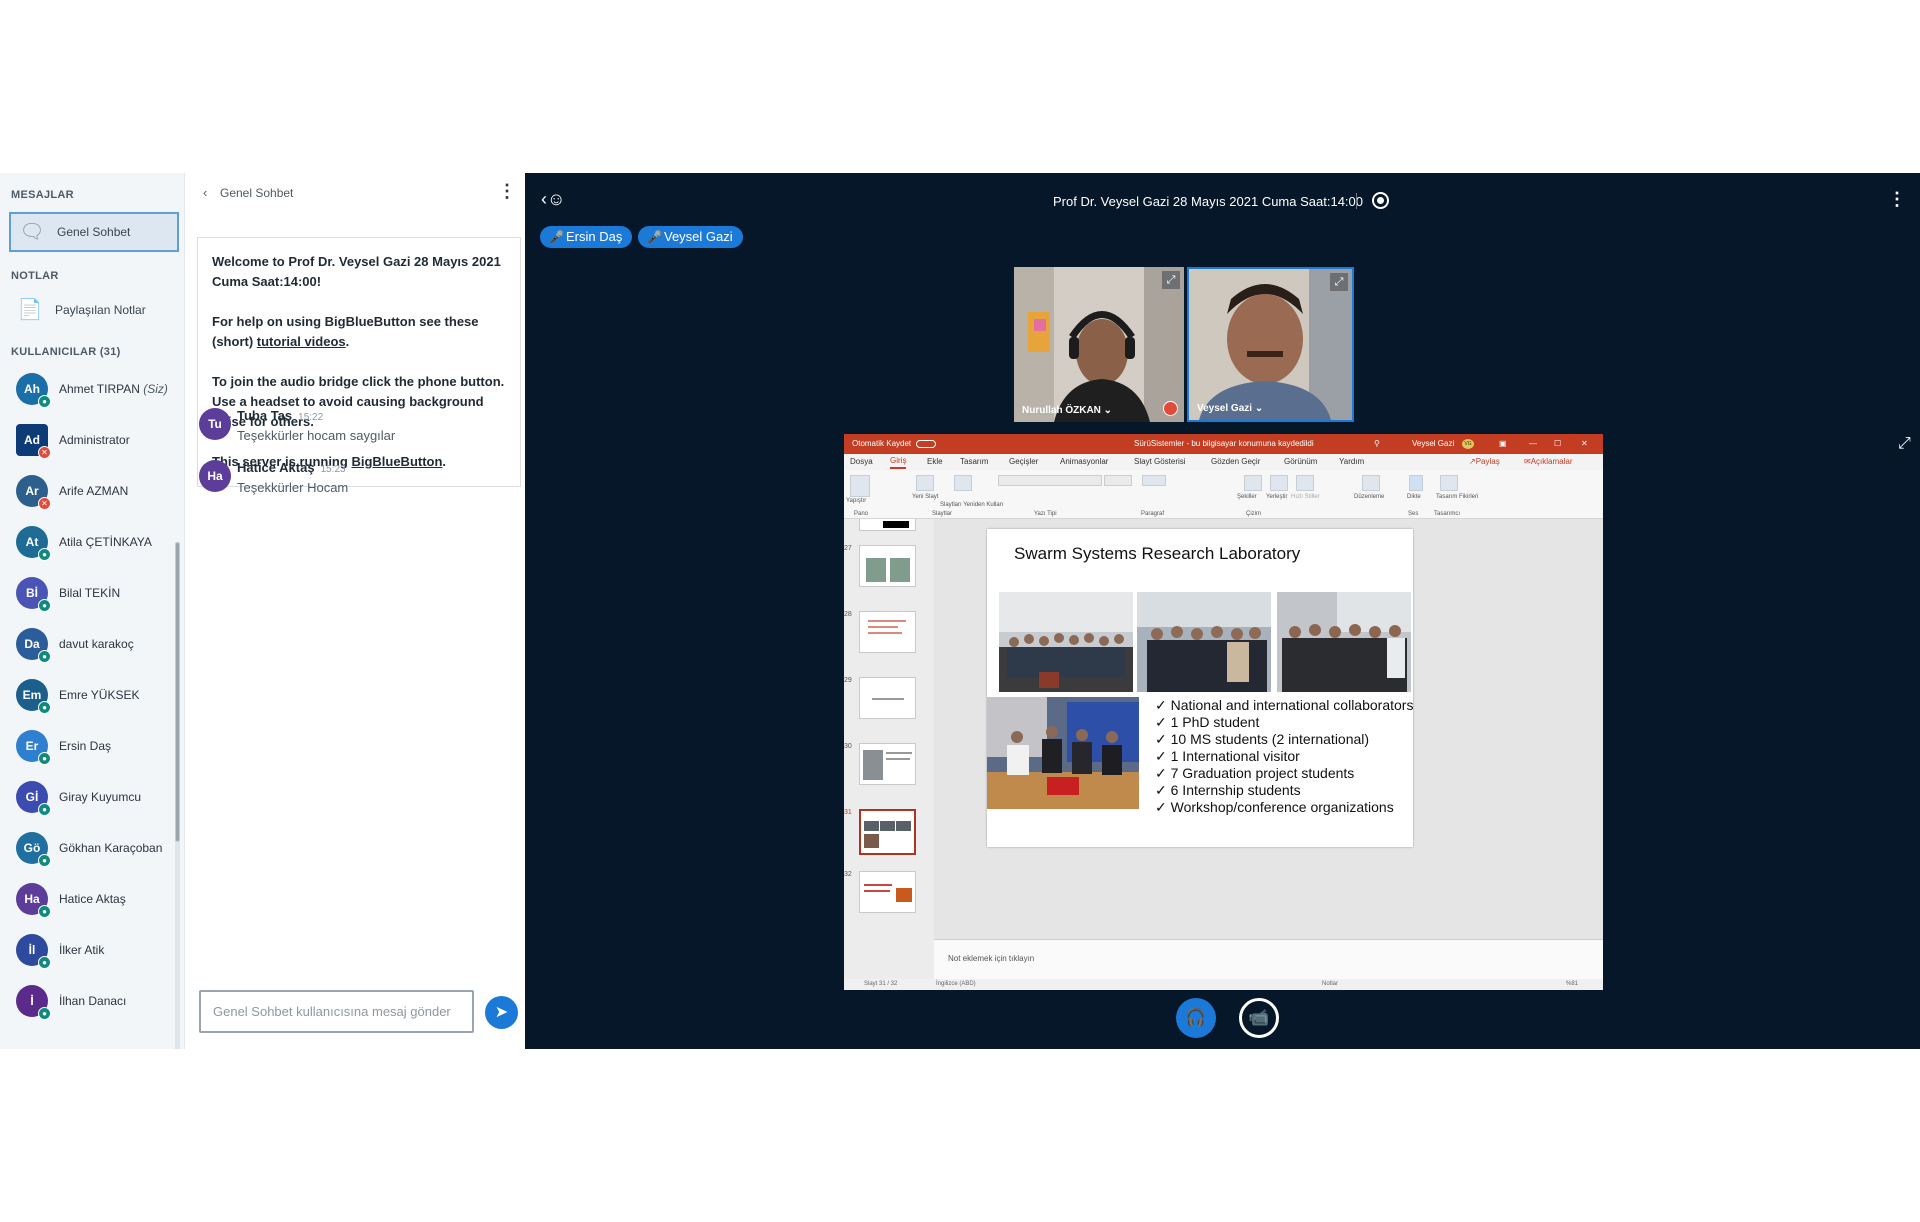  Describe the element at coordinates (256, 193) in the screenshot. I see `chat-title: Genel Sohbet` at that location.